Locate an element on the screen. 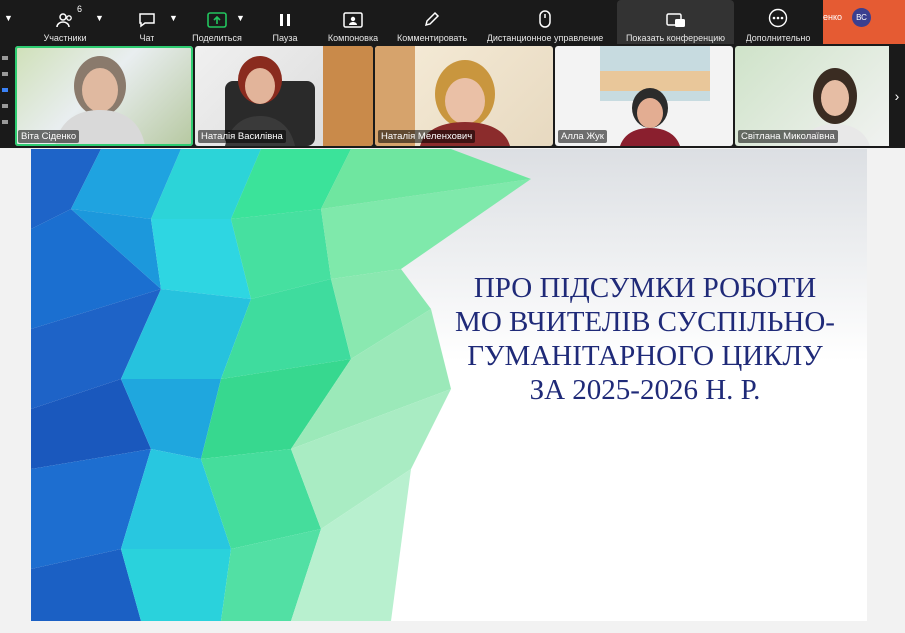 Image resolution: width=905 pixels, height=633 pixels. pause-label: Пауза is located at coordinates (285, 38).